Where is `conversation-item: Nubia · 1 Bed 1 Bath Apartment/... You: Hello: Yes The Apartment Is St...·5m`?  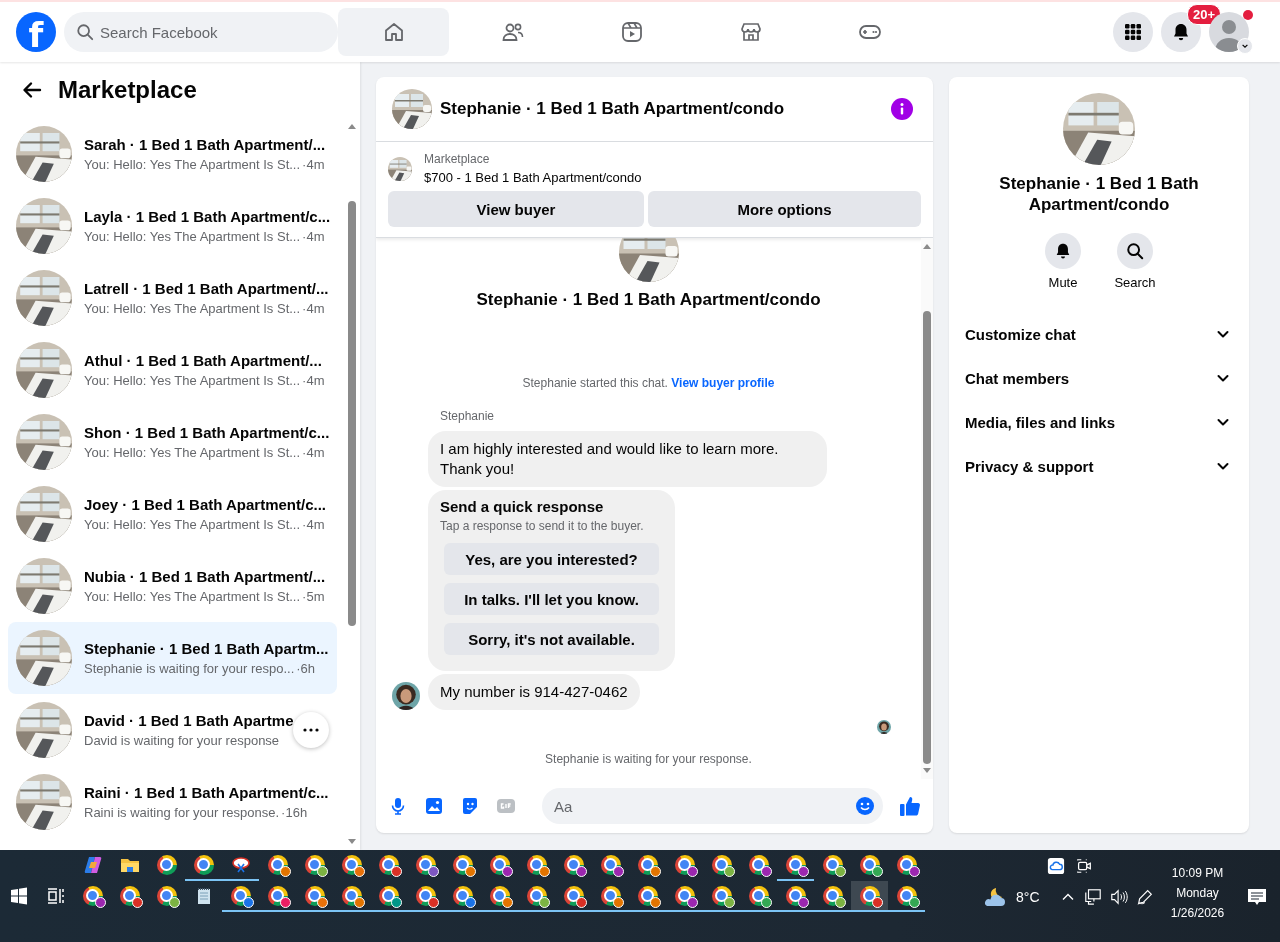 conversation-item: Nubia · 1 Bed 1 Bath Apartment/... You: Hello: Yes The Apartment Is St...·5m is located at coordinates (172, 586).